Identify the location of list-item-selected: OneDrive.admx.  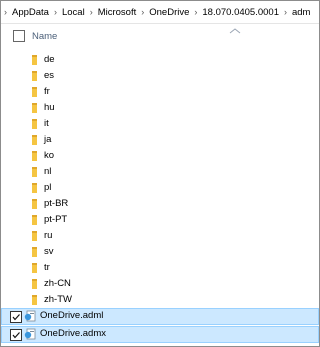
(160, 334).